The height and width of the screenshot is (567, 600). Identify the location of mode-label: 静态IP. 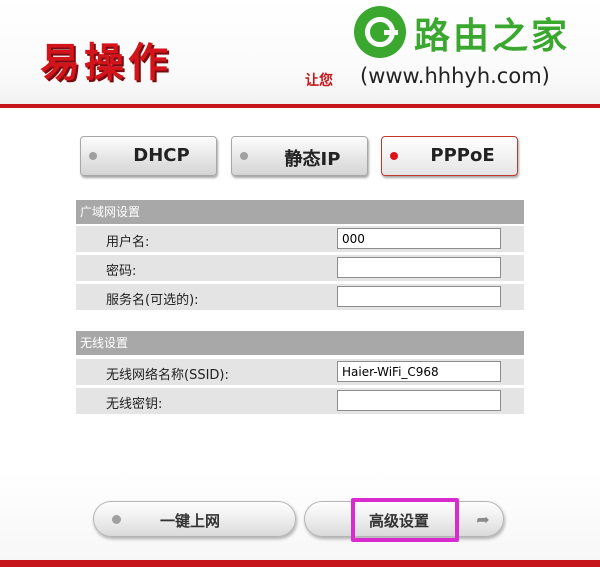
(312, 159).